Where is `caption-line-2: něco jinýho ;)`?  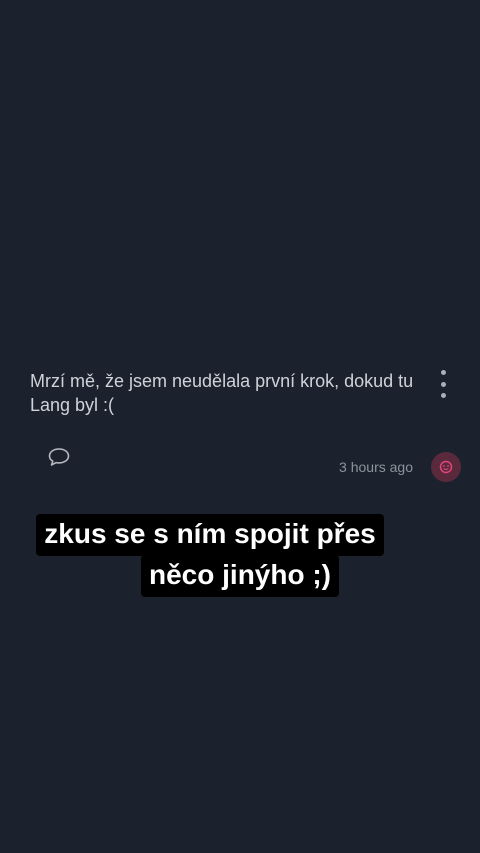
caption-line-2: něco jinýho ;) is located at coordinates (240, 576).